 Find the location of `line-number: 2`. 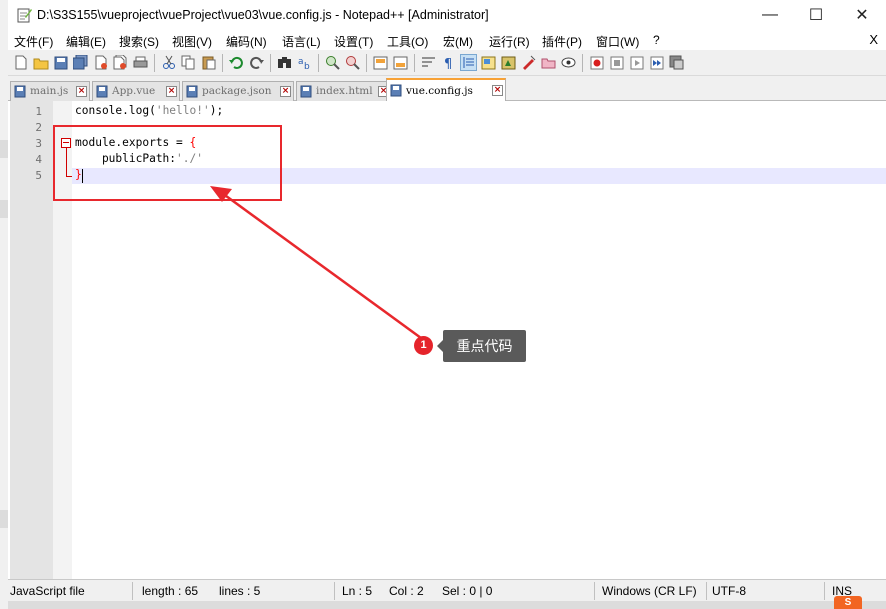

line-number: 2 is located at coordinates (38, 127).